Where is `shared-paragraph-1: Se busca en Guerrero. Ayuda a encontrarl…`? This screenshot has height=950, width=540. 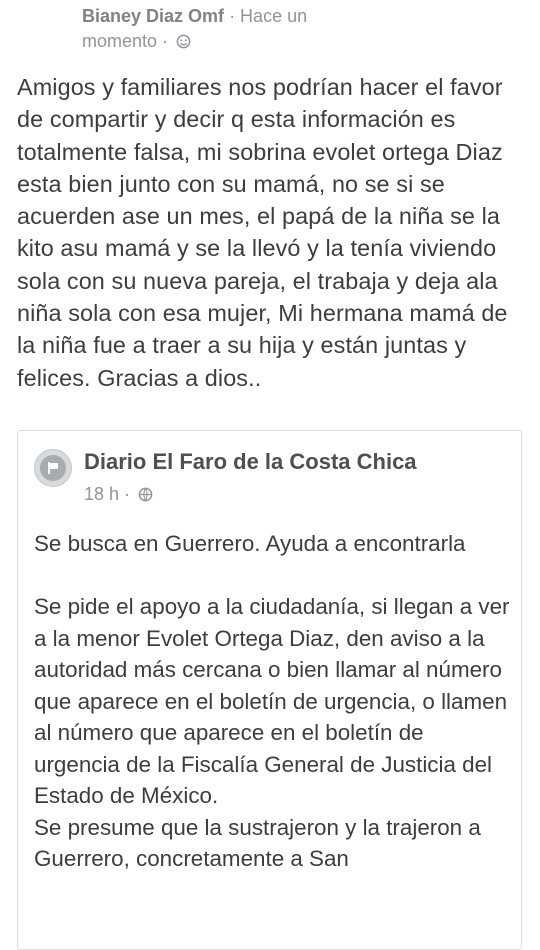
shared-paragraph-1: Se busca en Guerrero. Ayuda a encontrarl… is located at coordinates (250, 543).